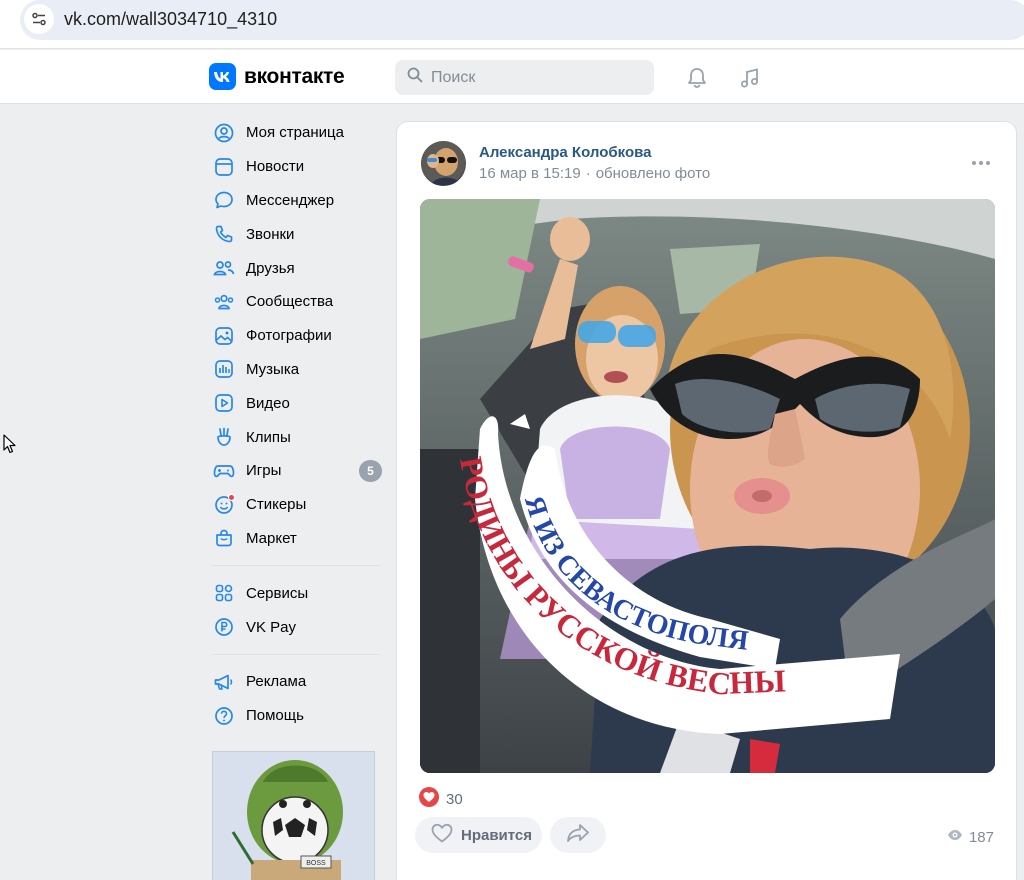 The height and width of the screenshot is (880, 1024). What do you see at coordinates (295, 471) in the screenshot?
I see `sidebar-item-games: Игры 5` at bounding box center [295, 471].